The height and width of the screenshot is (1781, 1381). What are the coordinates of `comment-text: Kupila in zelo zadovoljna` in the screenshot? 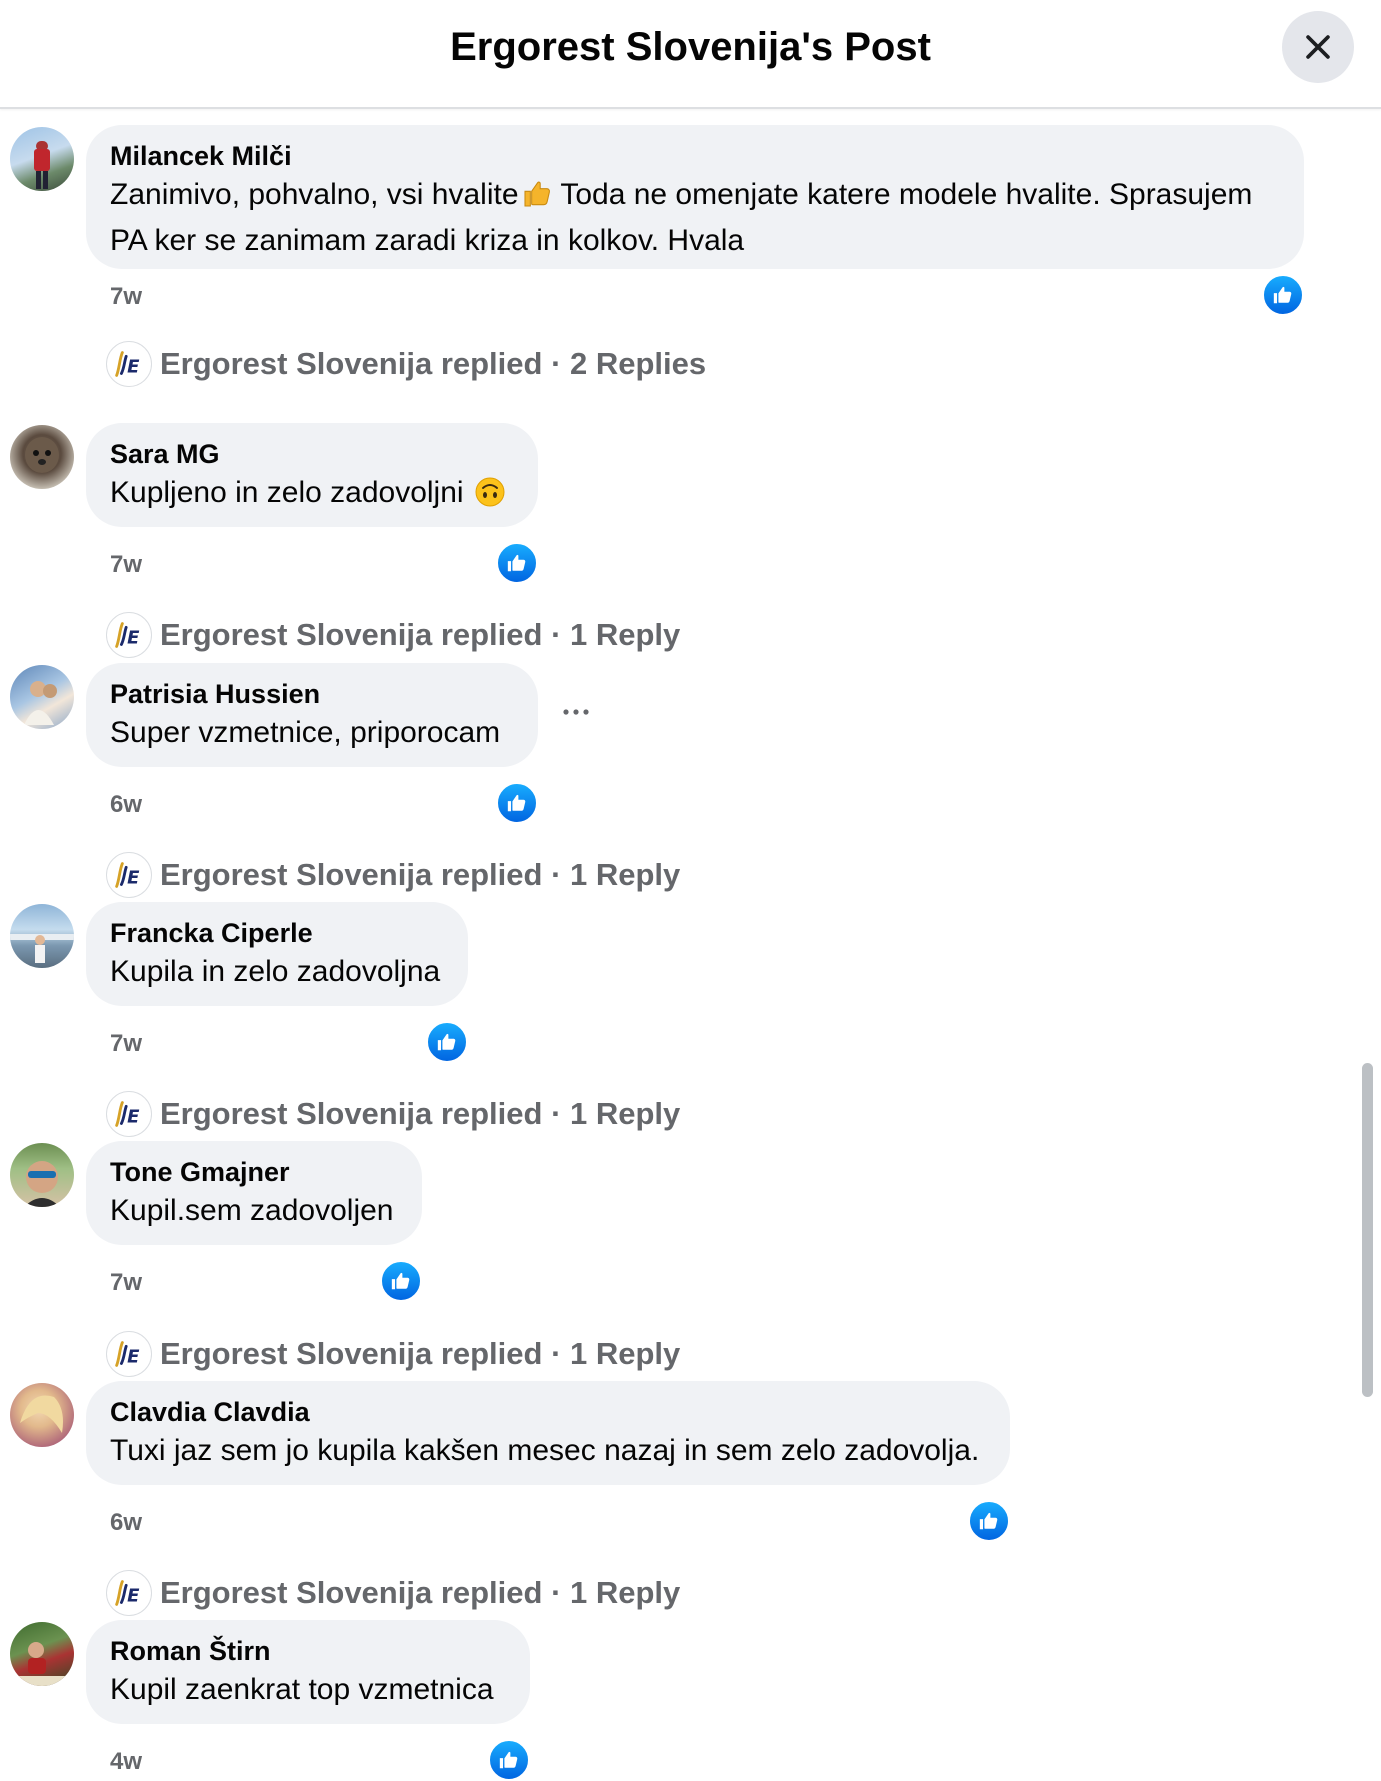 It's located at (275, 971).